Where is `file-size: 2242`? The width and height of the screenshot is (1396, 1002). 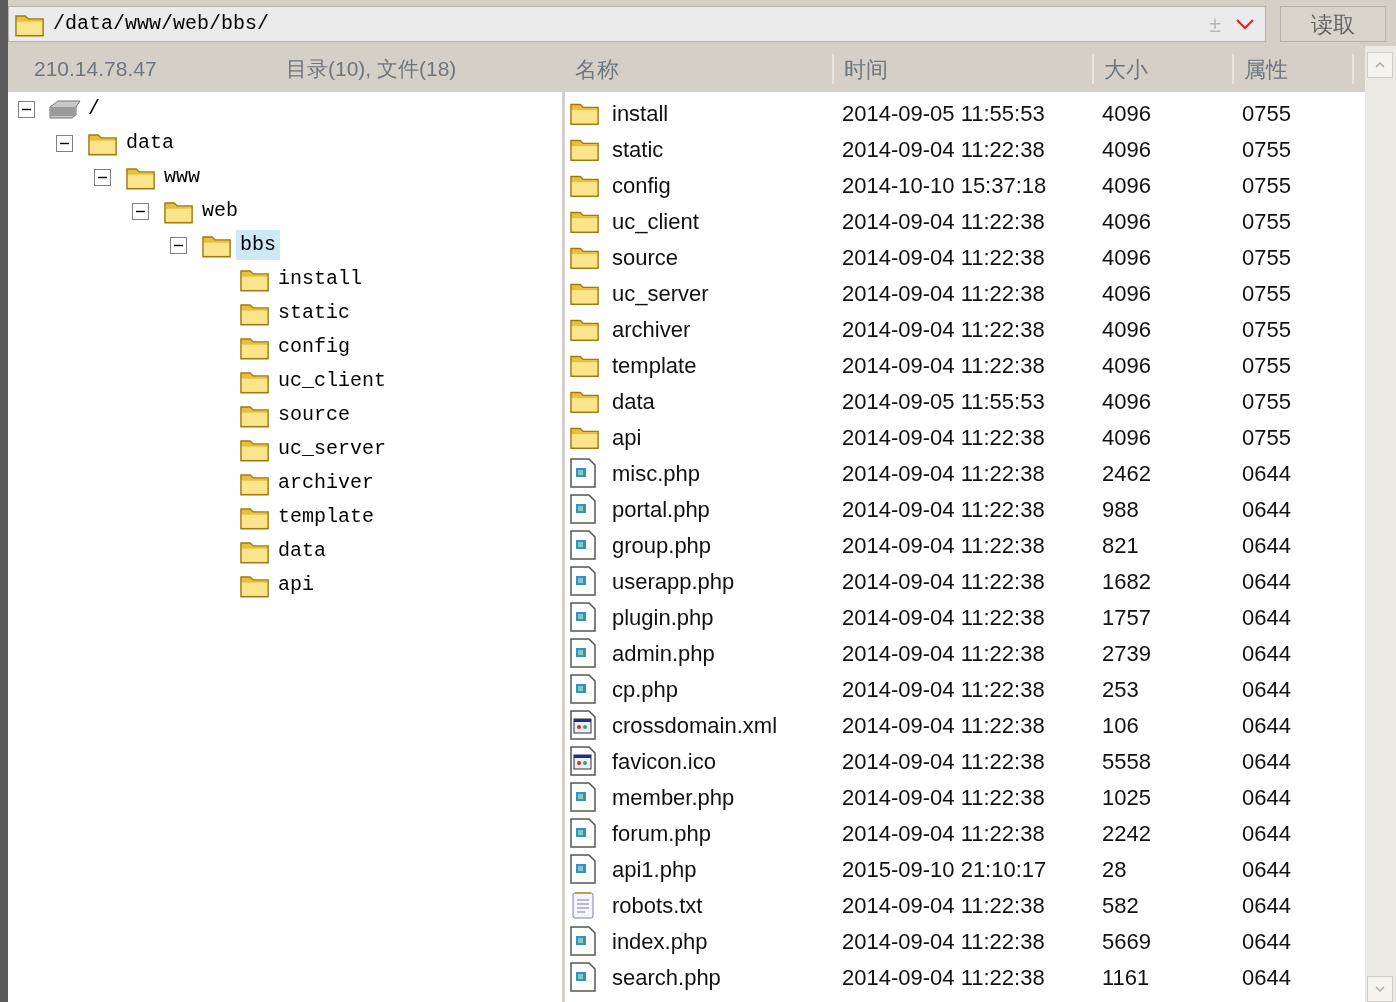
file-size: 2242 is located at coordinates (1126, 833).